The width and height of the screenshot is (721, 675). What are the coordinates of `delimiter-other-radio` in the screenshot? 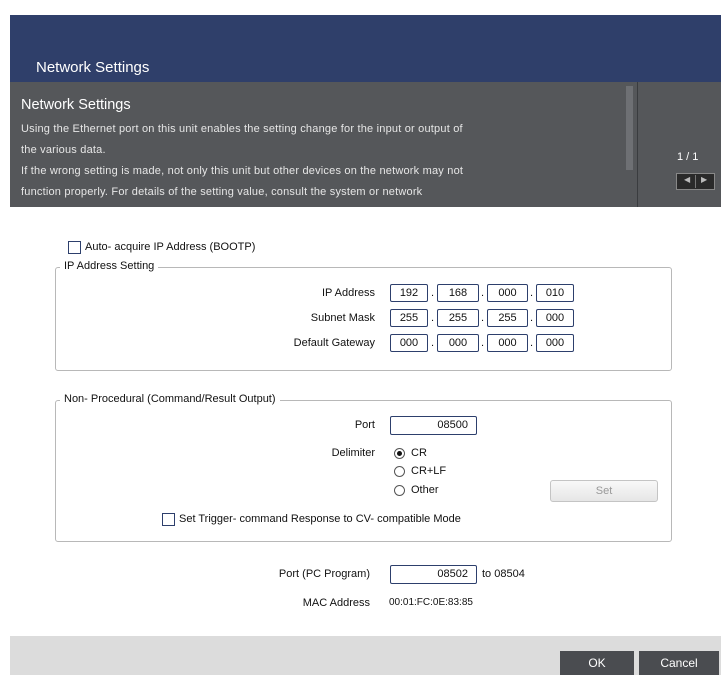 It's located at (399, 490).